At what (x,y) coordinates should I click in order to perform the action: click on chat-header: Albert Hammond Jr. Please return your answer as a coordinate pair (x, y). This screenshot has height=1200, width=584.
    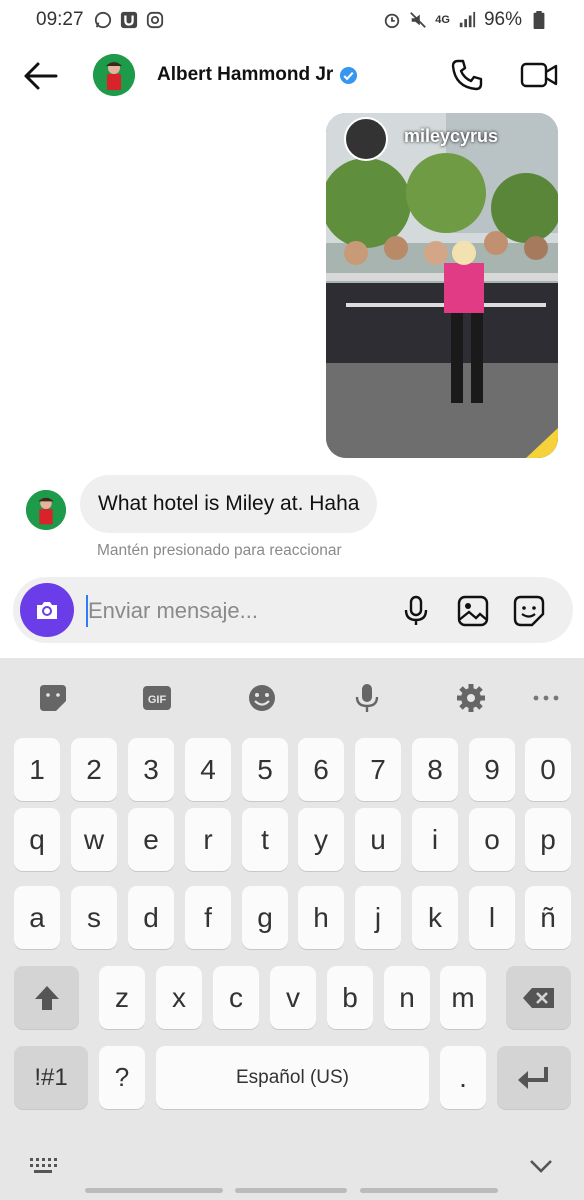
    Looking at the image, I should click on (292, 76).